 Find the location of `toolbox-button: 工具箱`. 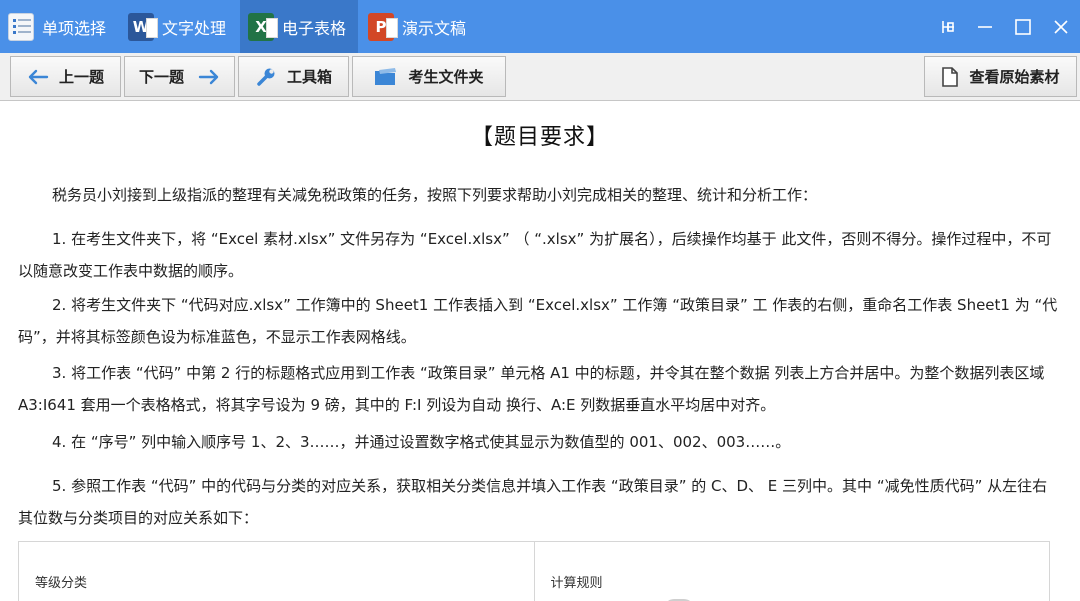

toolbox-button: 工具箱 is located at coordinates (293, 76).